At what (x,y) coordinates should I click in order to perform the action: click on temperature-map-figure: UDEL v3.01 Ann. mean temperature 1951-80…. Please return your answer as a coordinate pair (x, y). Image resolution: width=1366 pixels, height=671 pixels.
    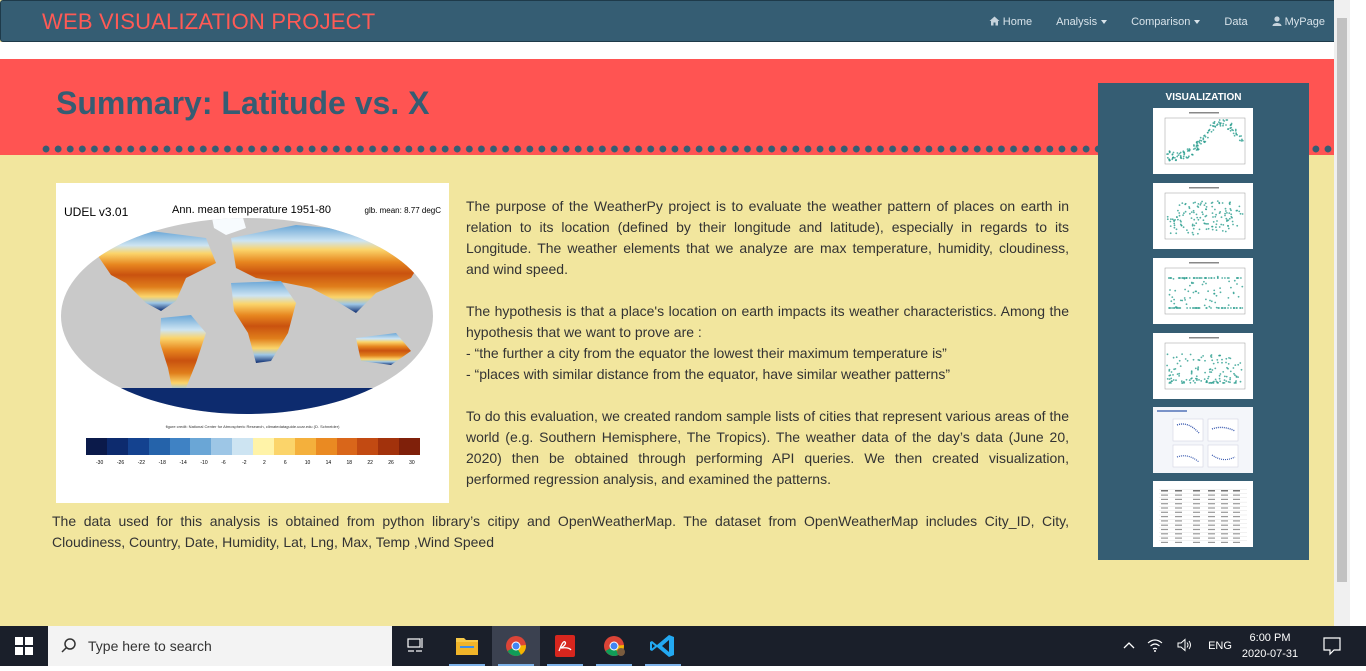
    Looking at the image, I should click on (252, 343).